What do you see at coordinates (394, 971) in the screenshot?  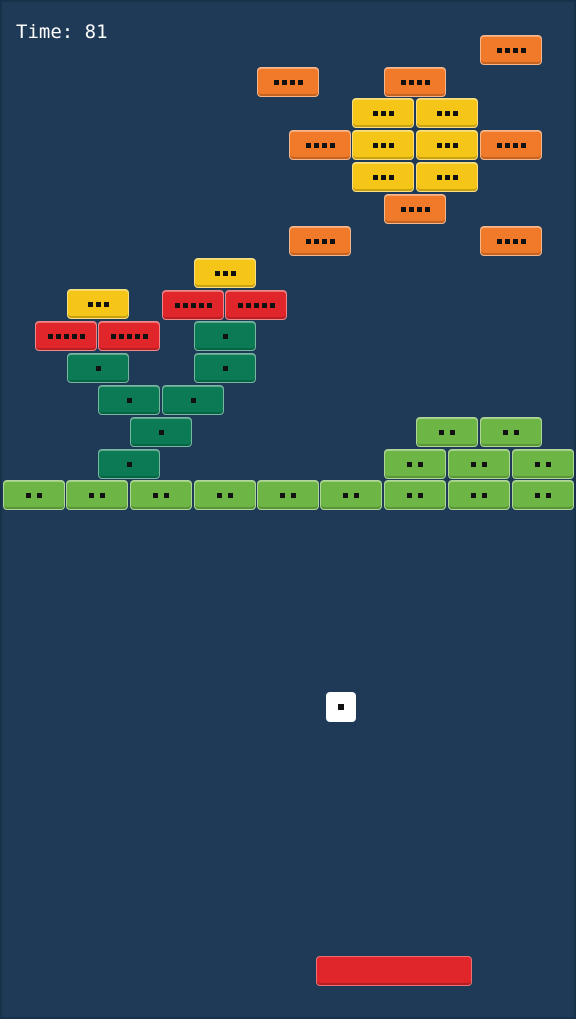 I see `paddle` at bounding box center [394, 971].